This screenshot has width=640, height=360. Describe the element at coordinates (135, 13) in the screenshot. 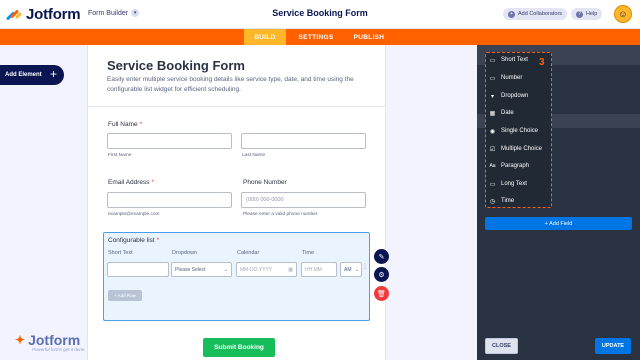

I see `chevron-down-icon: ▾` at that location.